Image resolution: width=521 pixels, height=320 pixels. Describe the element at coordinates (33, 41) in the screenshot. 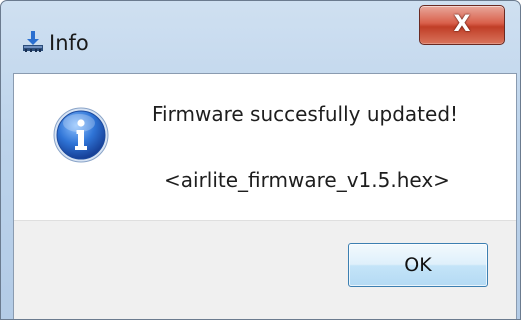

I see `installer-arrow-icon` at that location.